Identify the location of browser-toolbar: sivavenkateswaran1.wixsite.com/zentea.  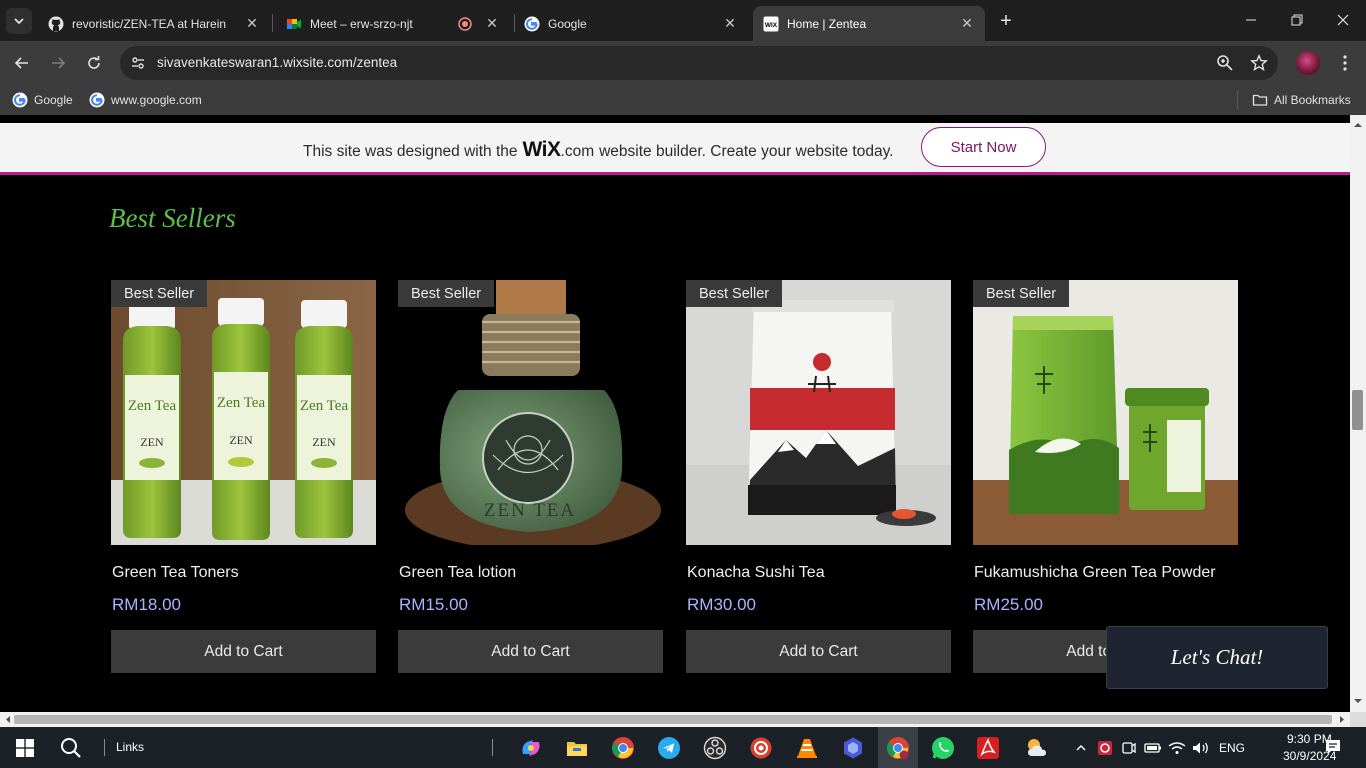
(683, 63).